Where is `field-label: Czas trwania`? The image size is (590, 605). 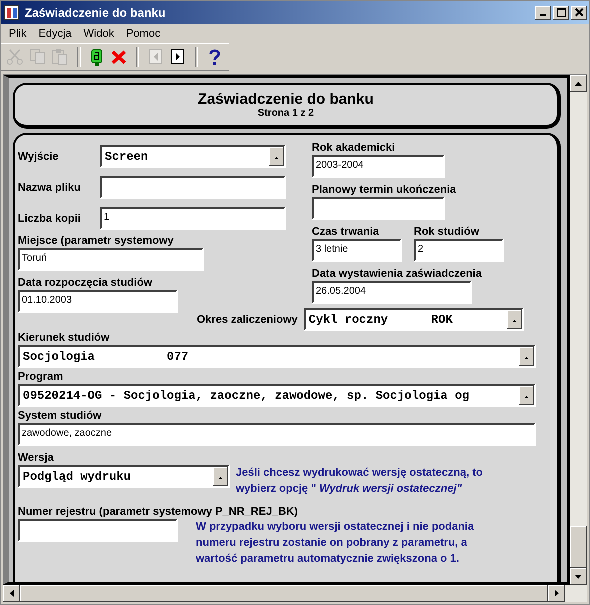
field-label: Czas trwania is located at coordinates (346, 232).